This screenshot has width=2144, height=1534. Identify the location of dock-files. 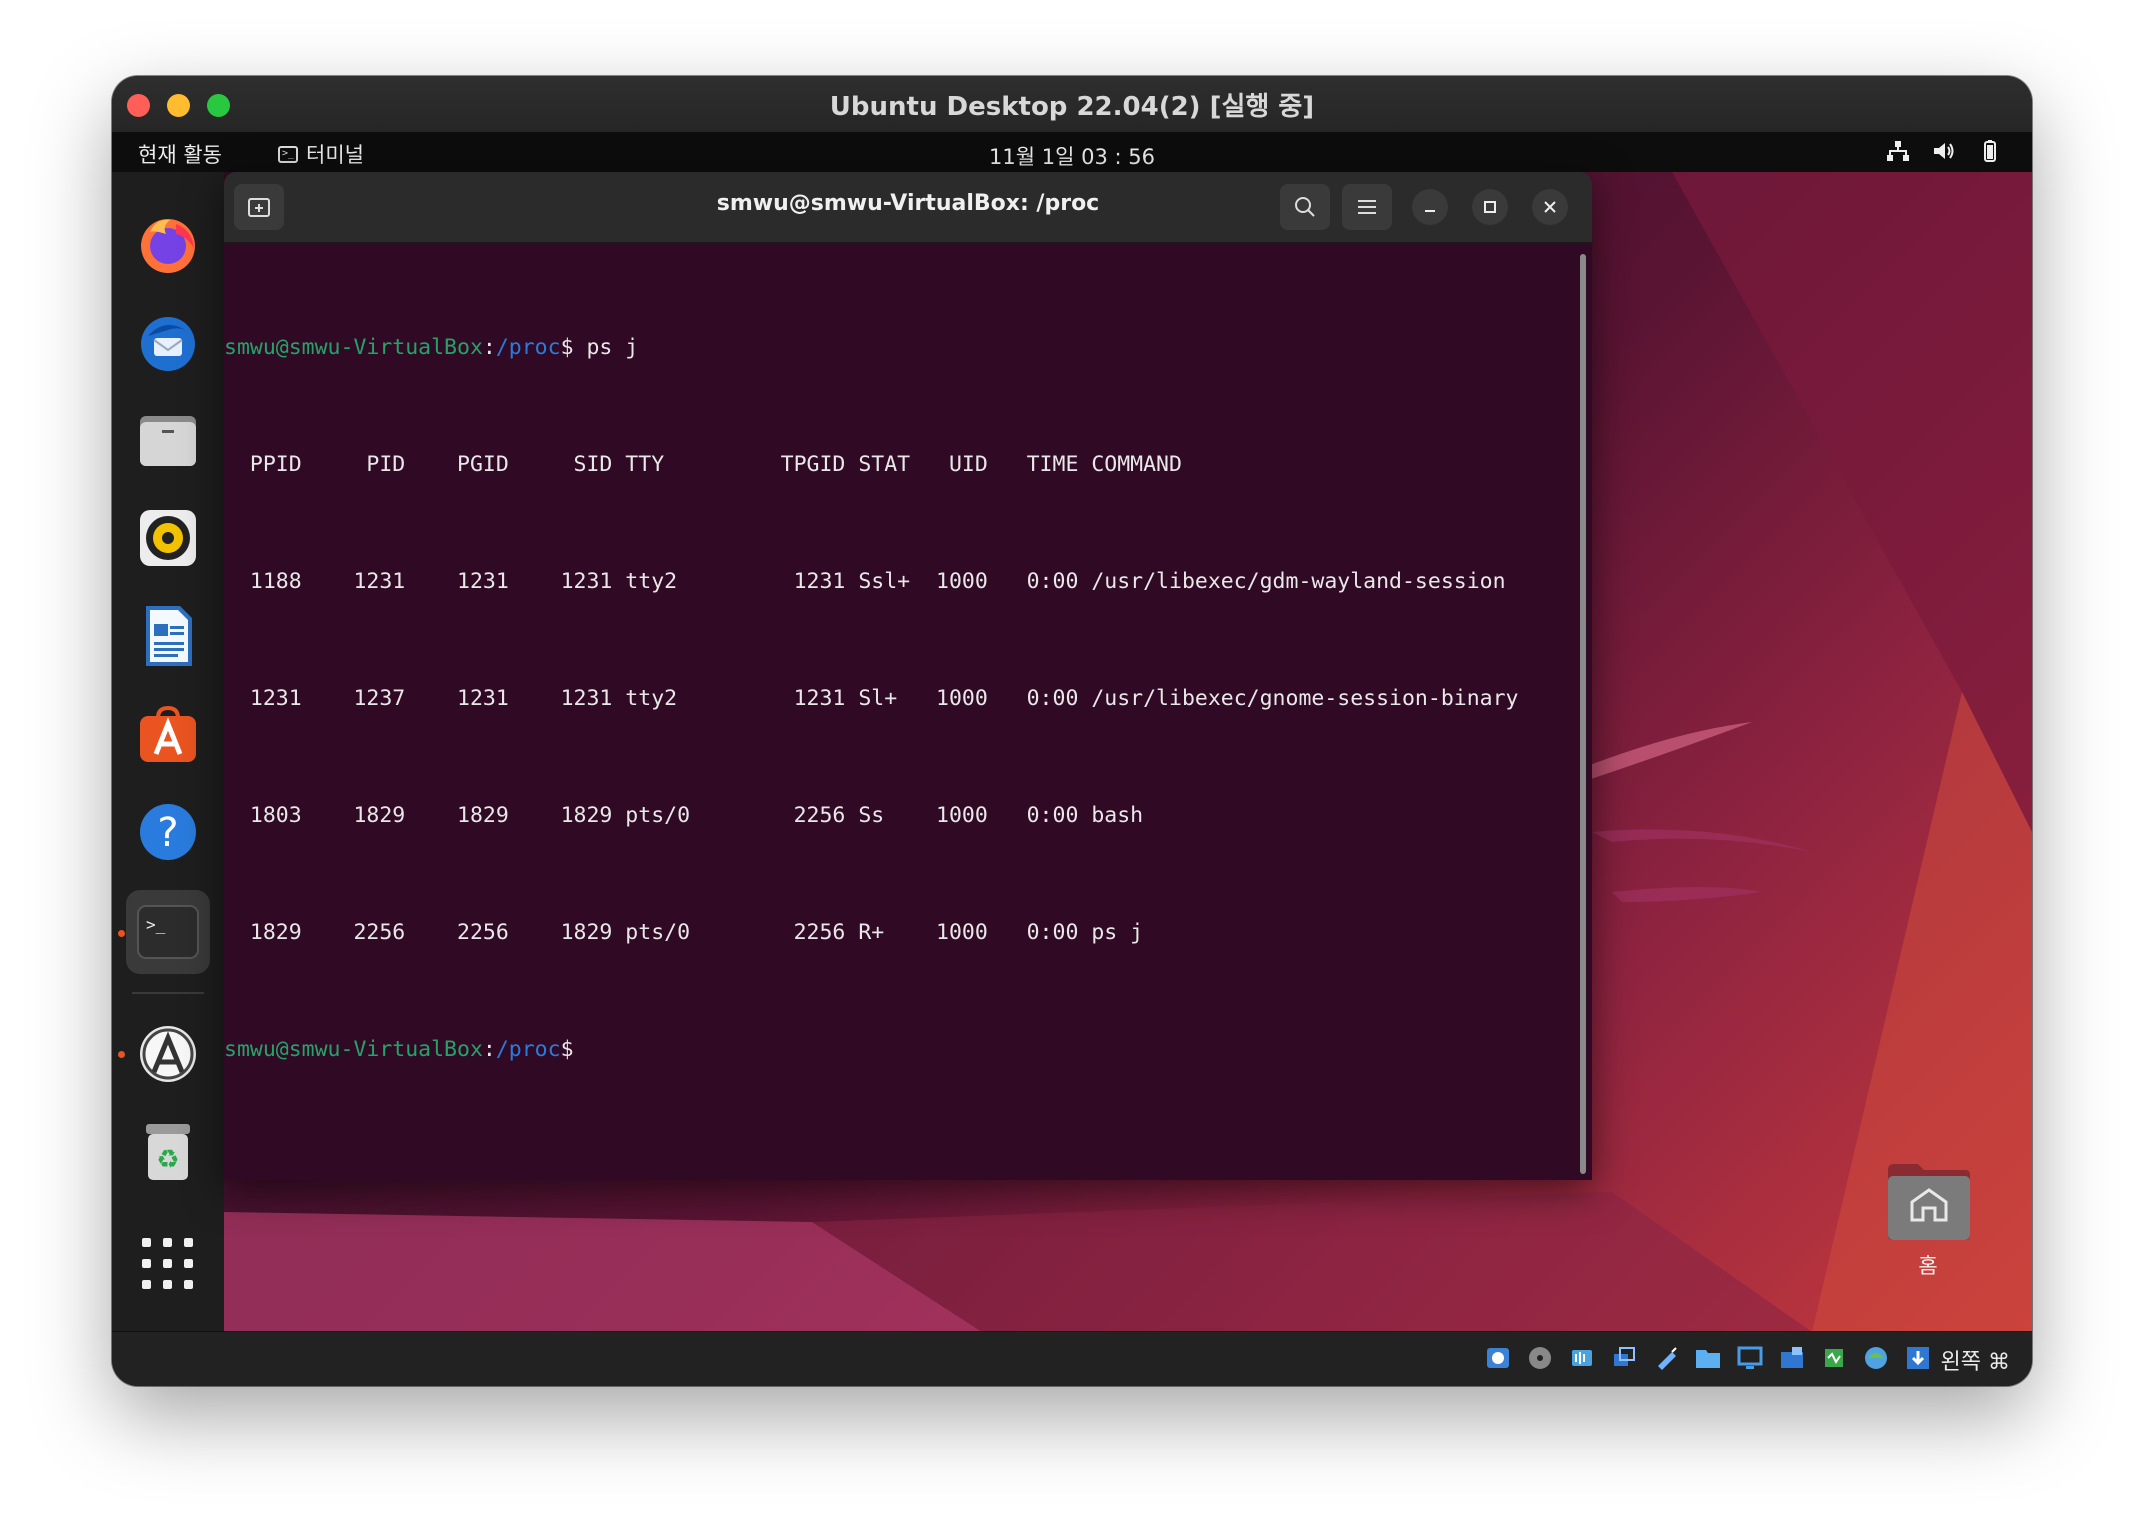
(168, 440).